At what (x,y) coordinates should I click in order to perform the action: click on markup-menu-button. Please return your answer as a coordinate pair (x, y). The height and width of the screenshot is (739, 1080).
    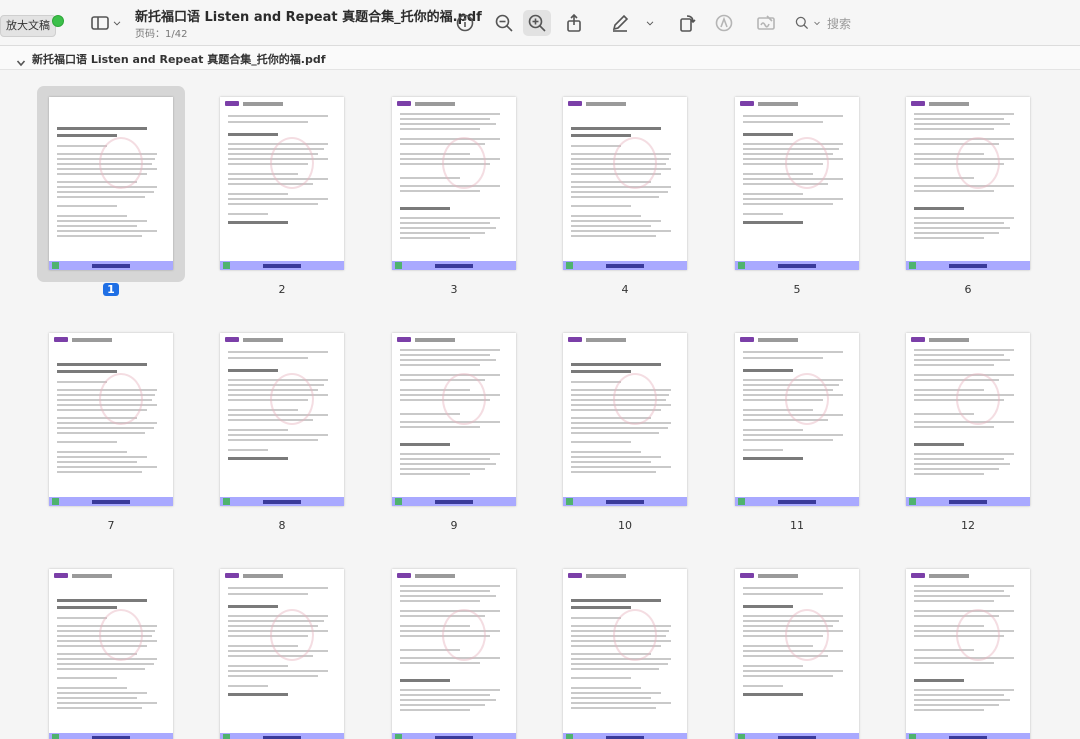
    Looking at the image, I should click on (650, 23).